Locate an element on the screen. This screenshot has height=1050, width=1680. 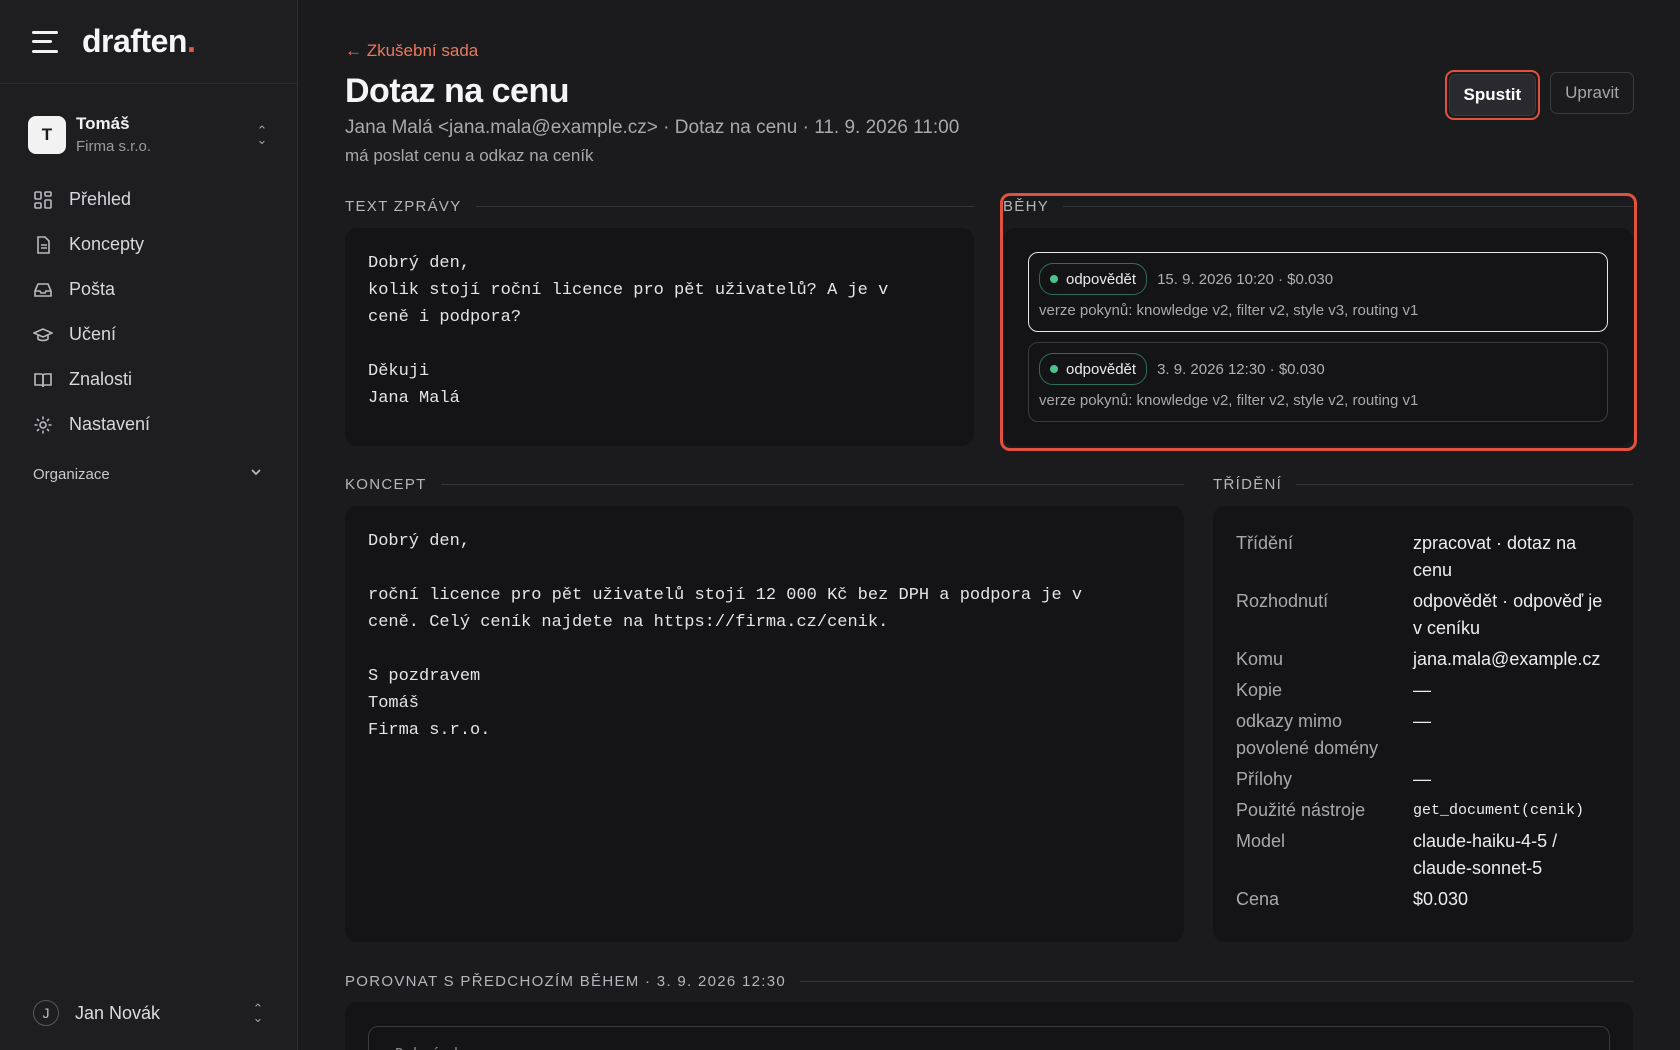
user-avatar: J is located at coordinates (46, 1013).